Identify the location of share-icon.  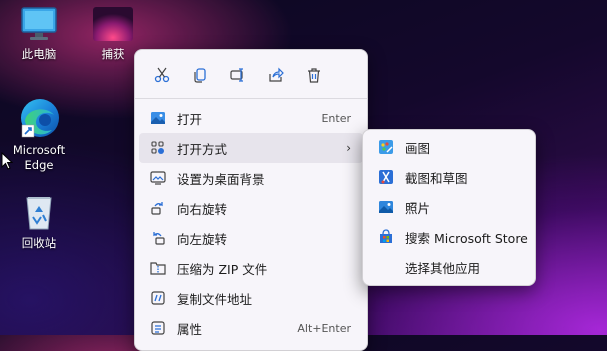
(276, 74).